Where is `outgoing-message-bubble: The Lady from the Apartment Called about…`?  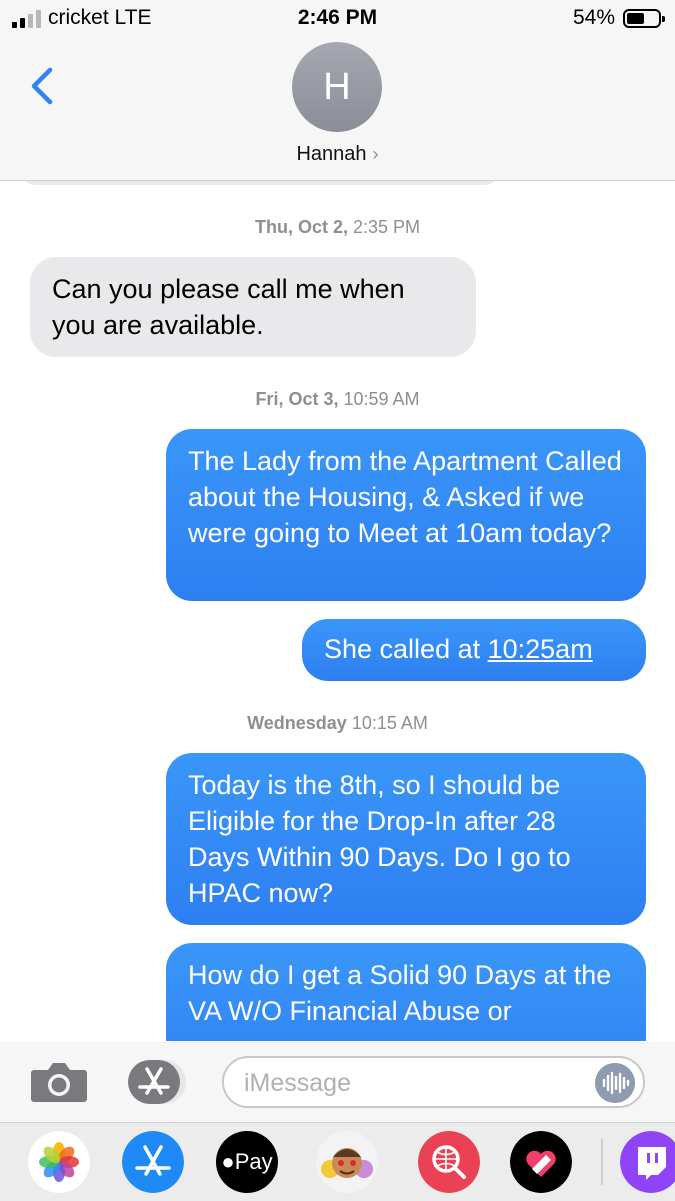 outgoing-message-bubble: The Lady from the Apartment Called about… is located at coordinates (406, 515).